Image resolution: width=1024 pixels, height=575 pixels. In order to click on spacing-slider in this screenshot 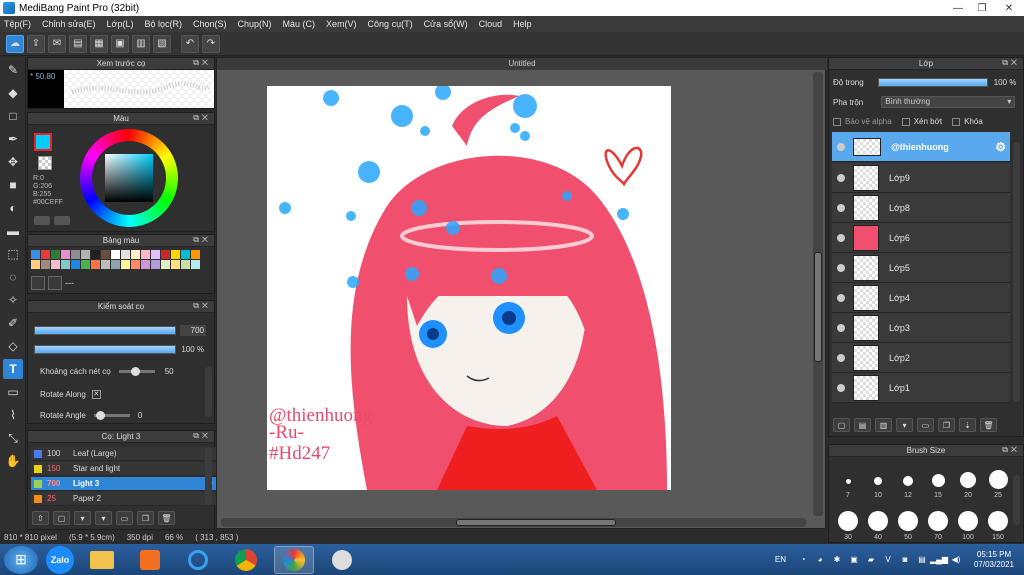, I will do `click(136, 371)`.